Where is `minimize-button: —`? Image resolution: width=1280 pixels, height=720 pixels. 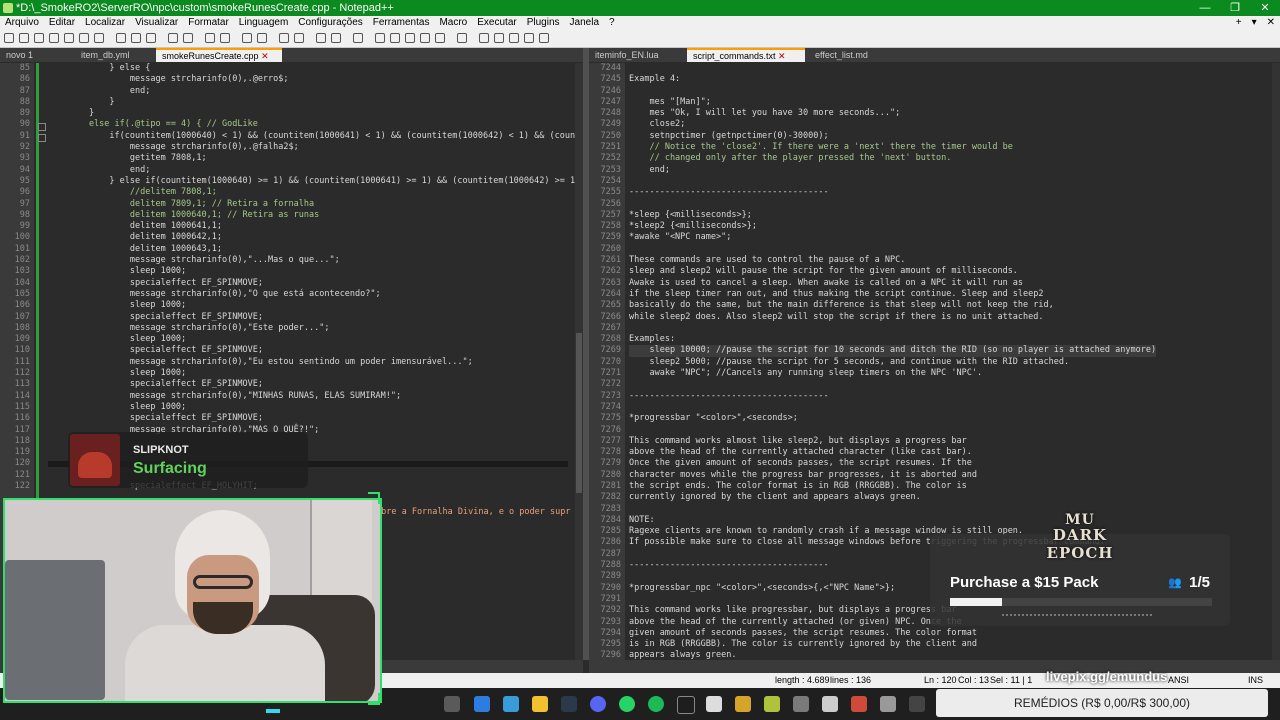 minimize-button: — is located at coordinates (1205, 8).